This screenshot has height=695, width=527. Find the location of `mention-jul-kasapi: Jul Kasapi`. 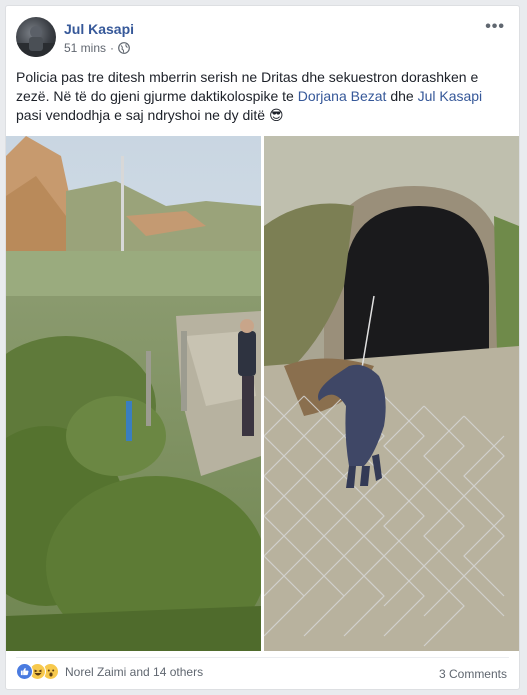

mention-jul-kasapi: Jul Kasapi is located at coordinates (450, 96).